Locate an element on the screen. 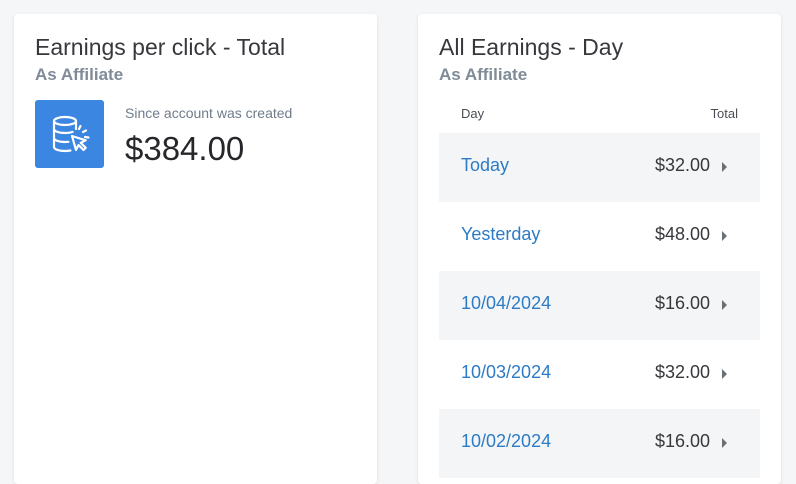 Image resolution: width=796 pixels, height=484 pixels. database-click-icon is located at coordinates (69, 134).